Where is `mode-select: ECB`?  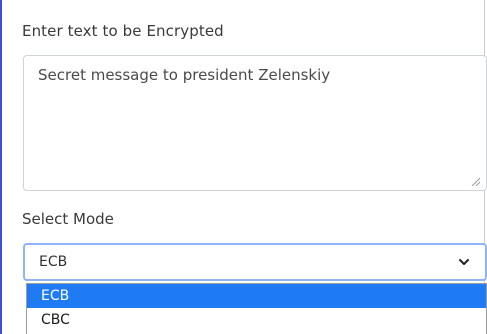
mode-select: ECB is located at coordinates (255, 262).